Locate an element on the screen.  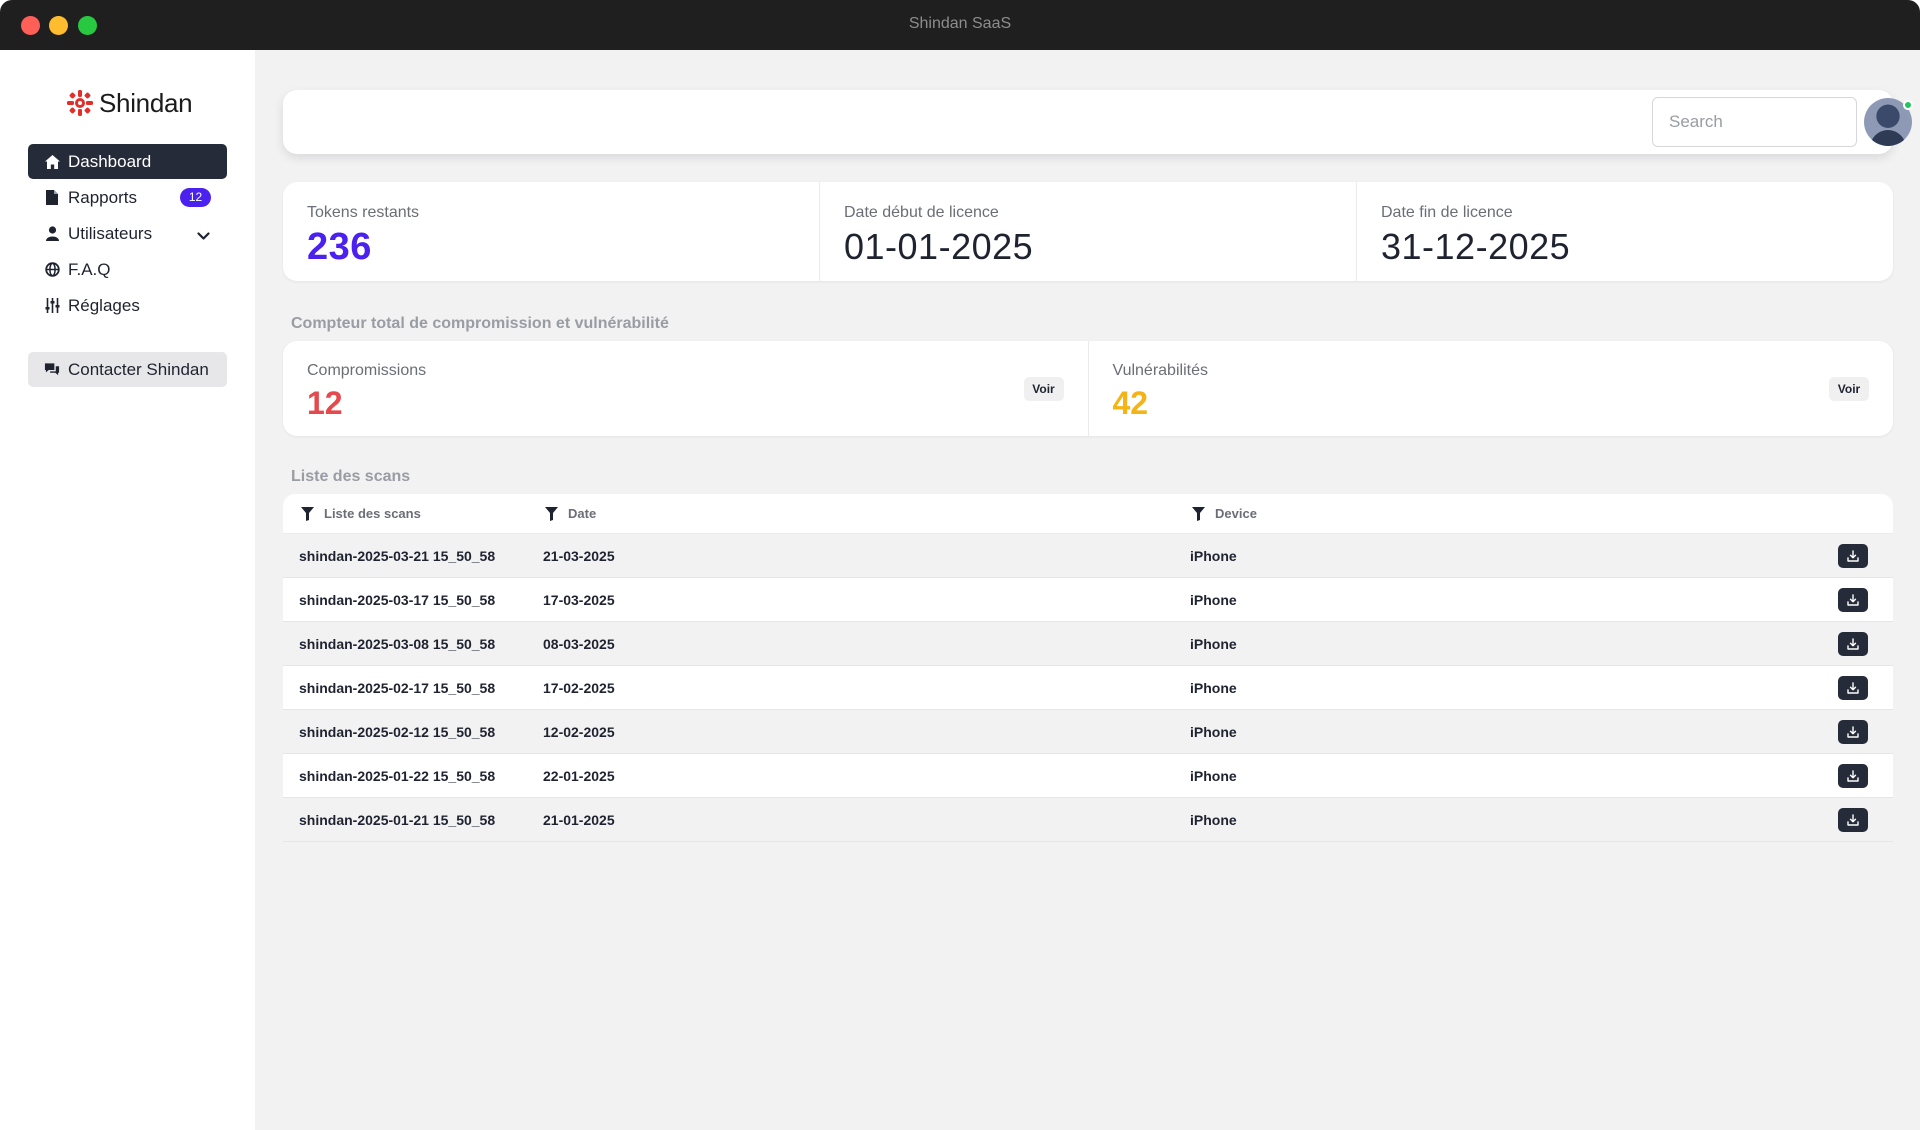
scan-name: shindan-2025-01-22 15_50_58 is located at coordinates (397, 776).